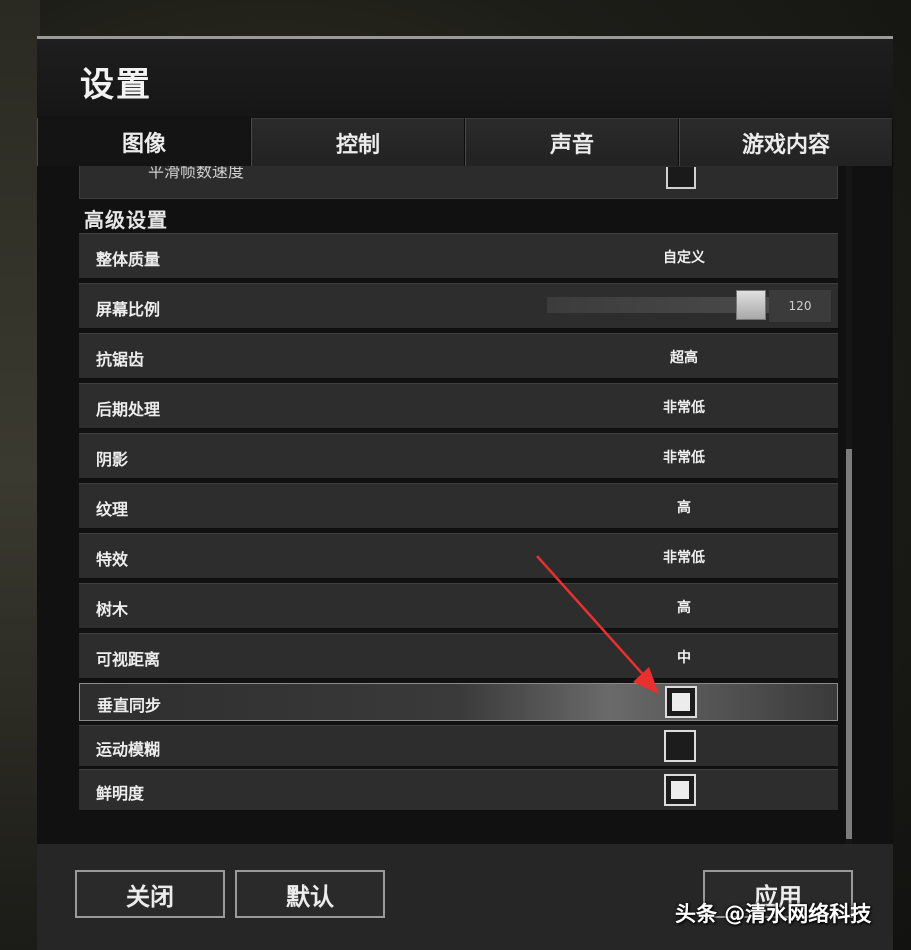 The height and width of the screenshot is (950, 911). What do you see at coordinates (773, 914) in the screenshot?
I see `watermark: 头条 @清水网络科技` at bounding box center [773, 914].